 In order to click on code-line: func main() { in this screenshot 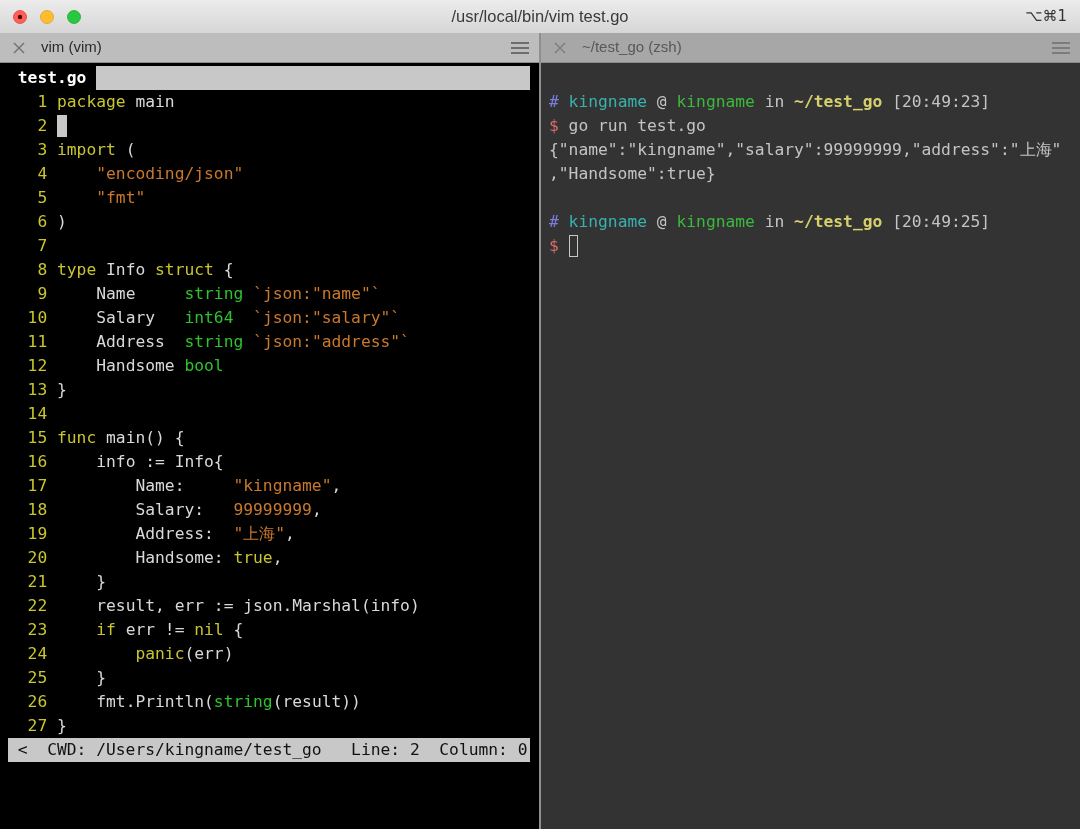, I will do `click(121, 438)`.